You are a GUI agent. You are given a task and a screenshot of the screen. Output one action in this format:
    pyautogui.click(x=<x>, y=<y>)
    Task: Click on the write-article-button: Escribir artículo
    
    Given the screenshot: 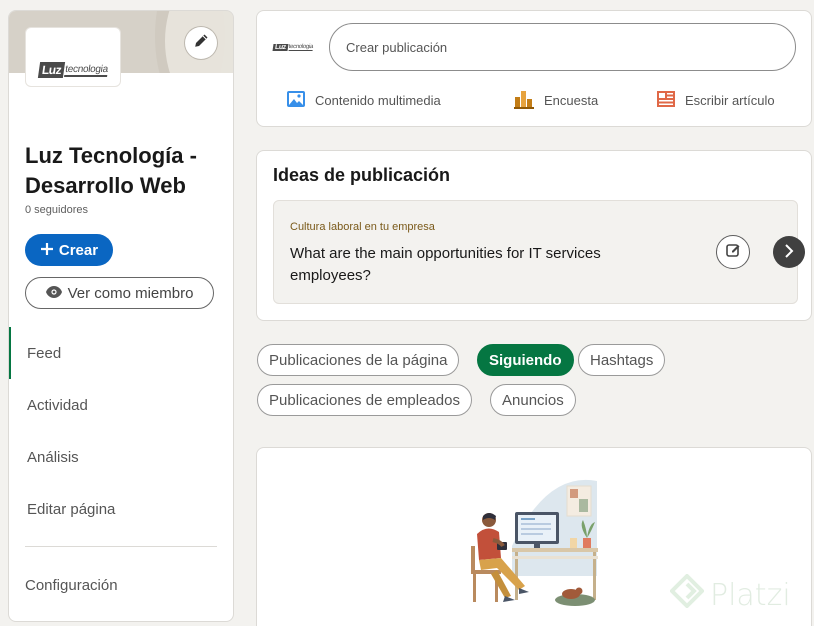 What is the action you would take?
    pyautogui.click(x=715, y=100)
    